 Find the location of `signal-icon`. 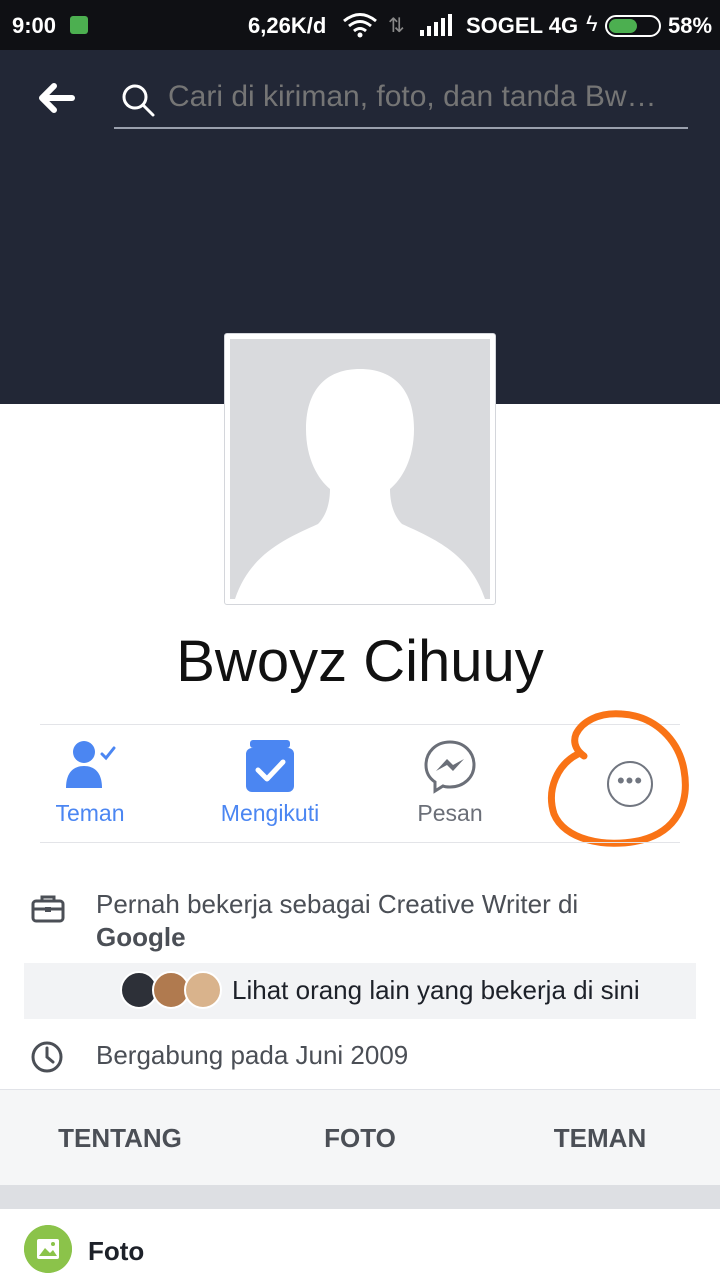

signal-icon is located at coordinates (436, 25).